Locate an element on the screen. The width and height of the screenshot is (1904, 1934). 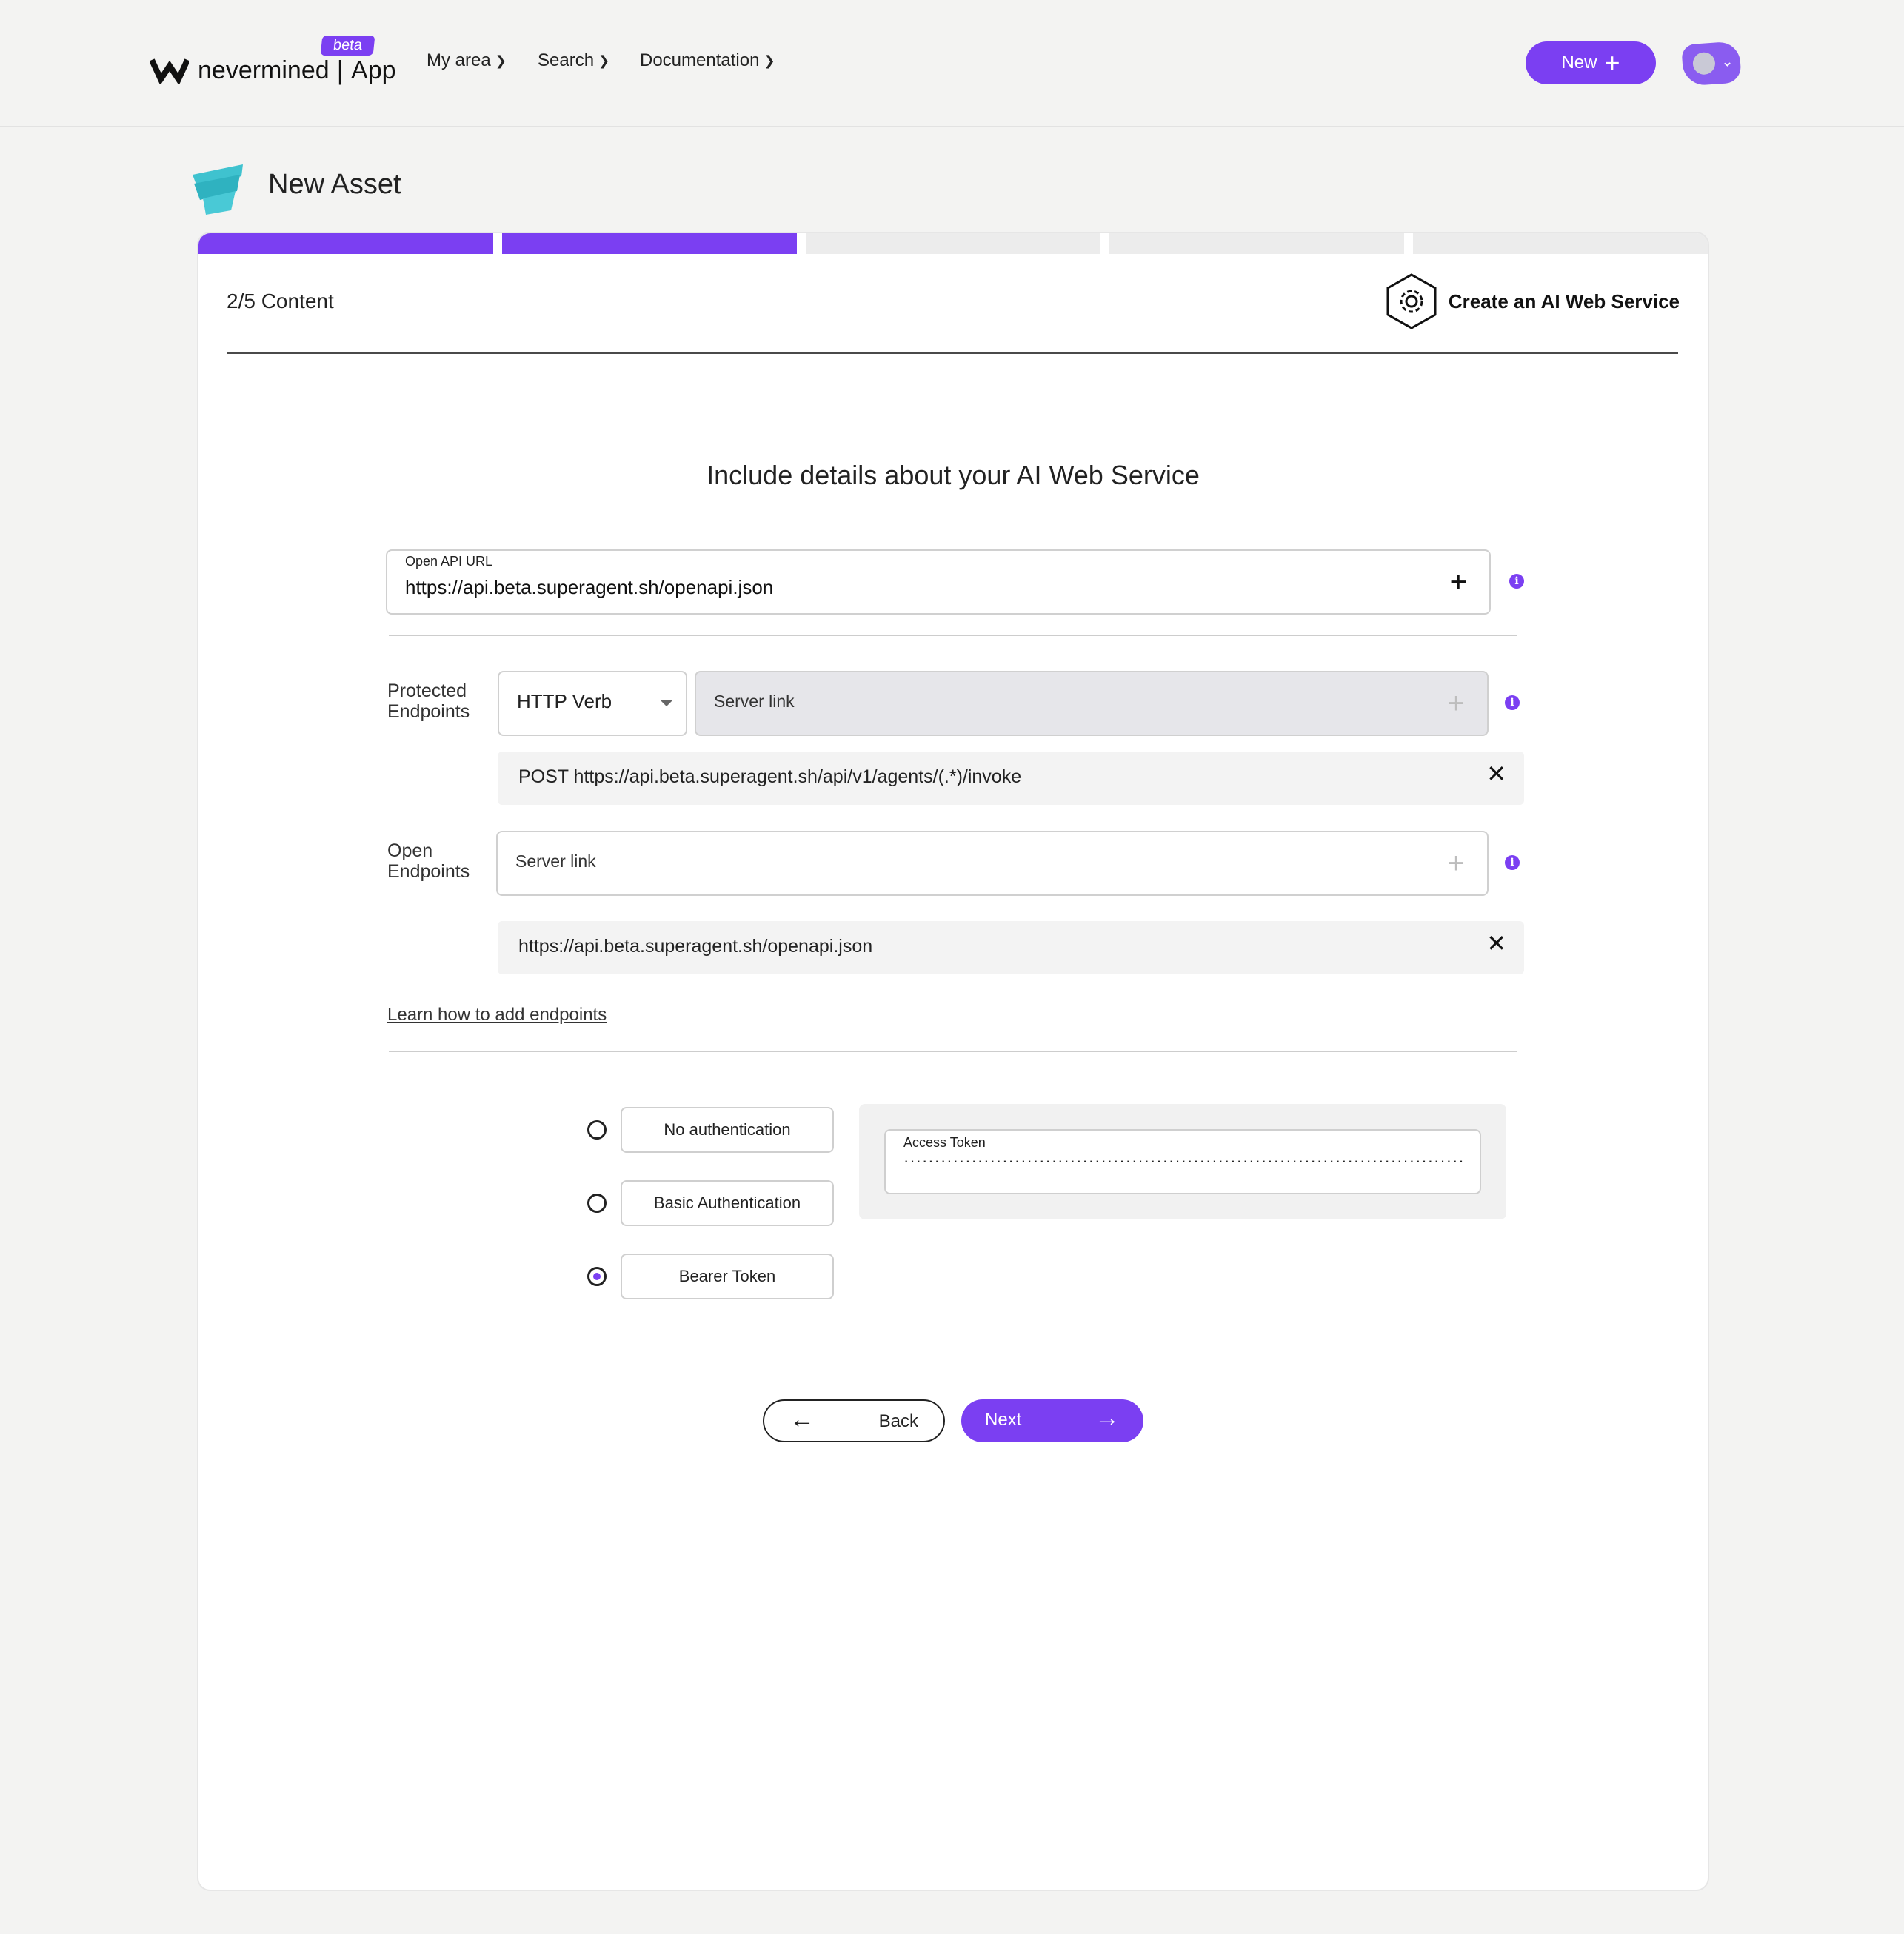
gear-hexagon-icon is located at coordinates (1412, 301).